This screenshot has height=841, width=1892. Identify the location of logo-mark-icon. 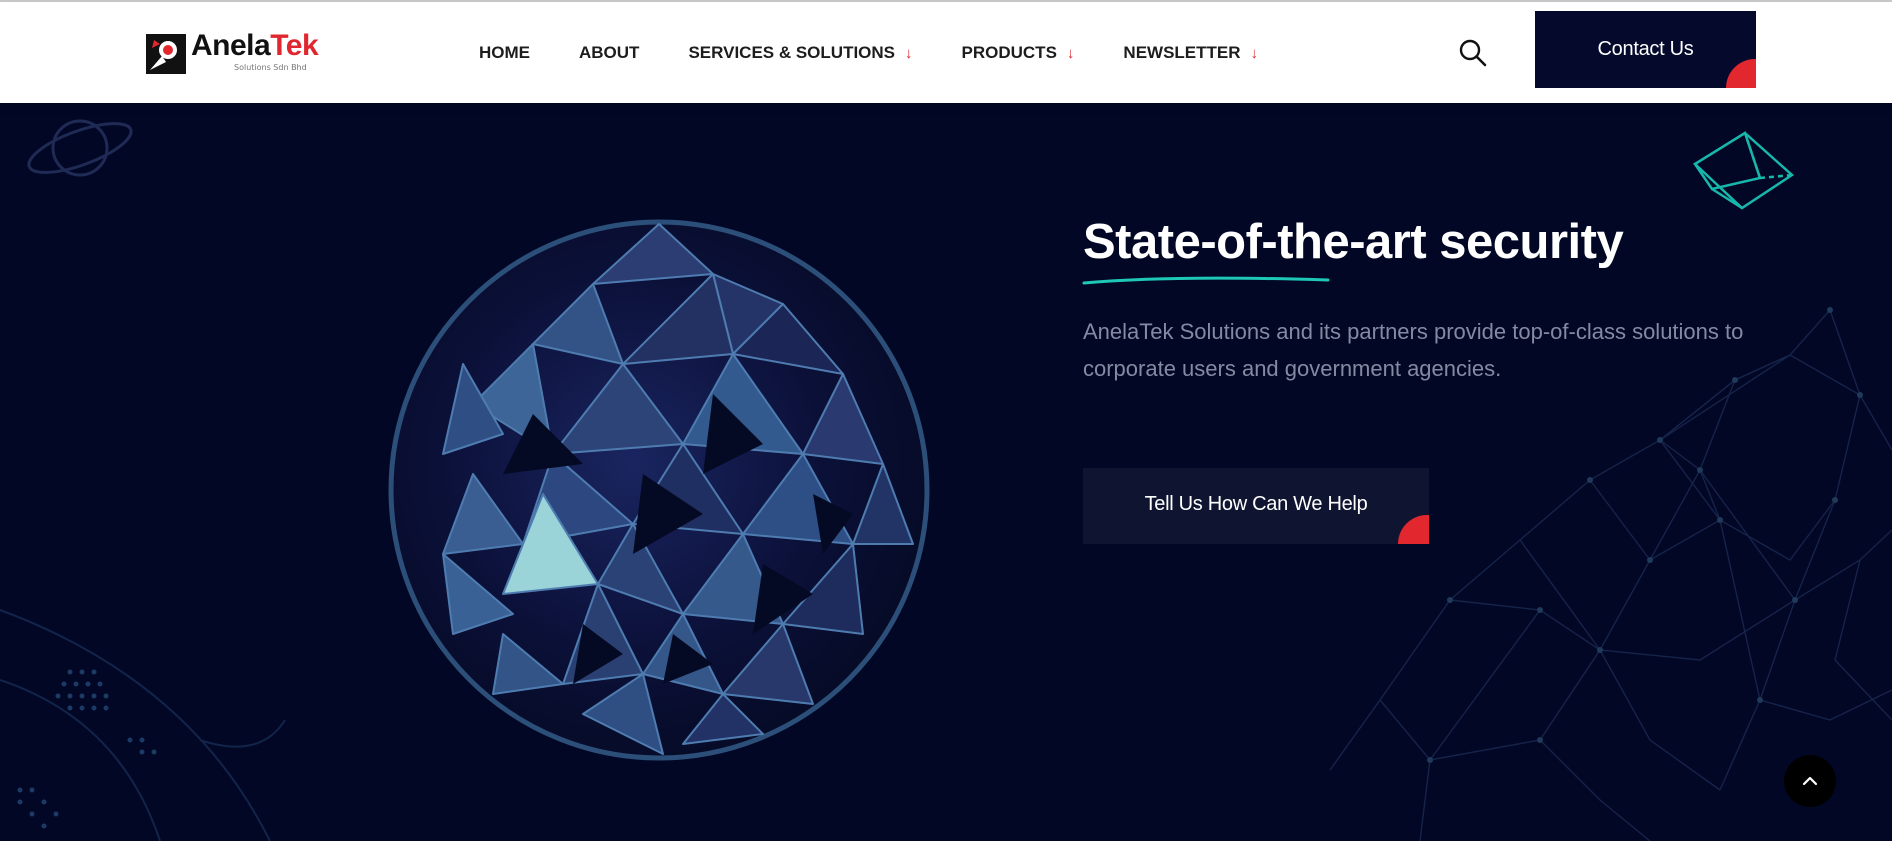
(166, 54).